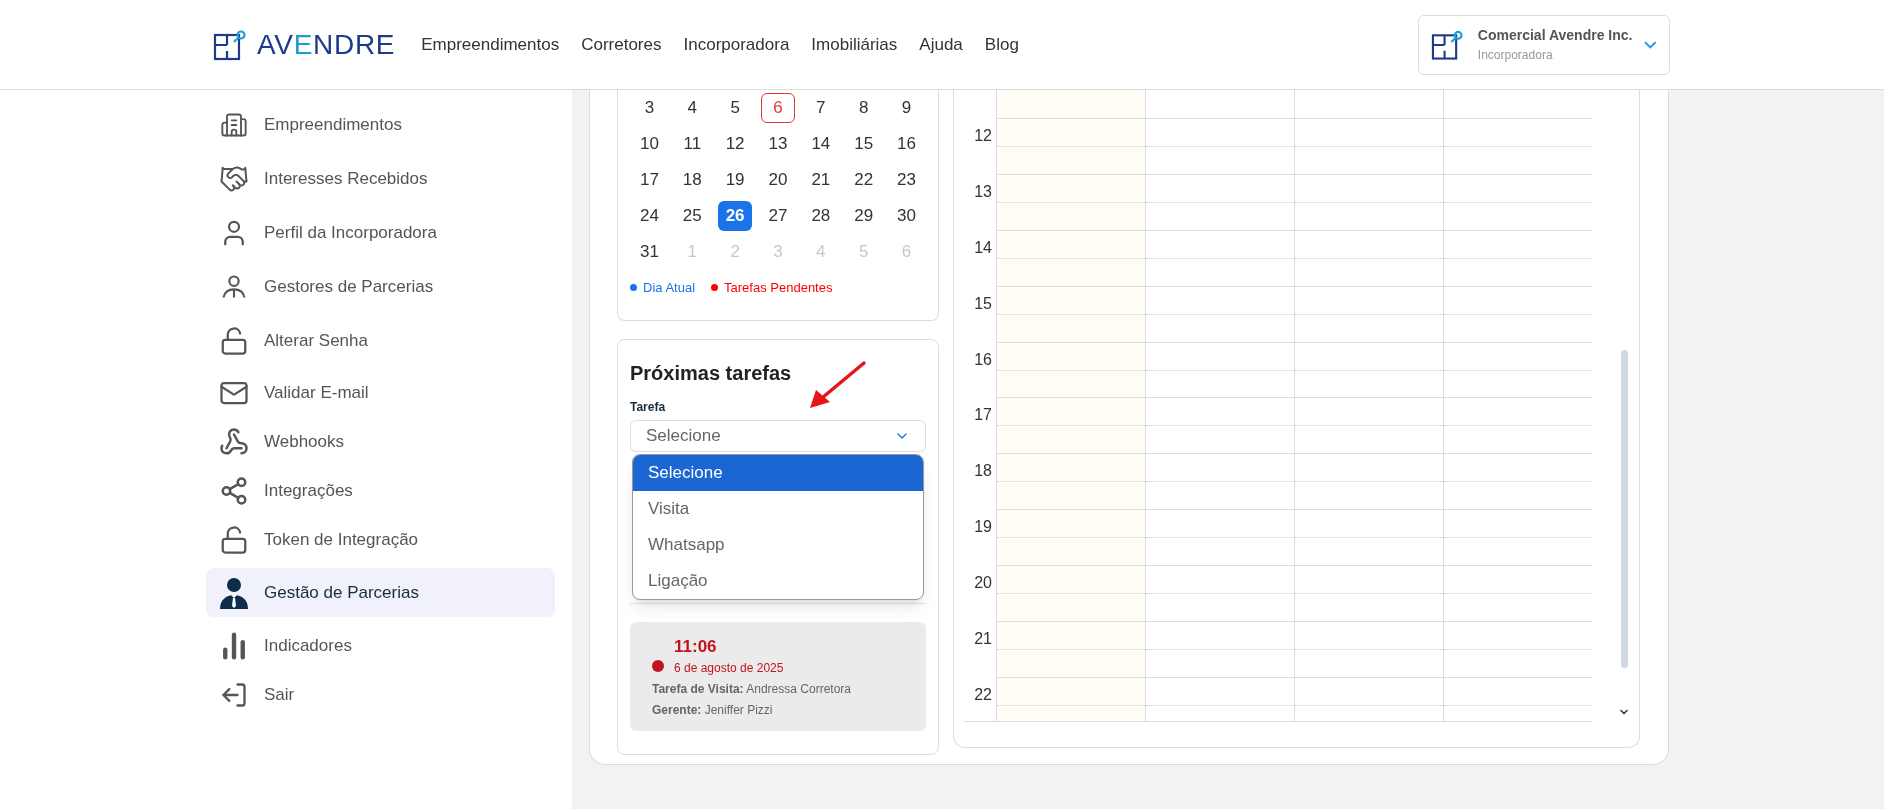 The image size is (1884, 809). What do you see at coordinates (380, 179) in the screenshot?
I see `sidebar-item: Interesses Recebidos` at bounding box center [380, 179].